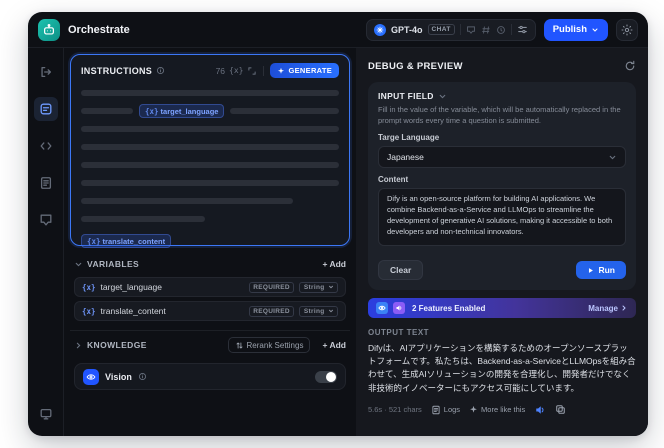 This screenshot has width=664, height=448. I want to click on publish-button: Publish, so click(575, 29).